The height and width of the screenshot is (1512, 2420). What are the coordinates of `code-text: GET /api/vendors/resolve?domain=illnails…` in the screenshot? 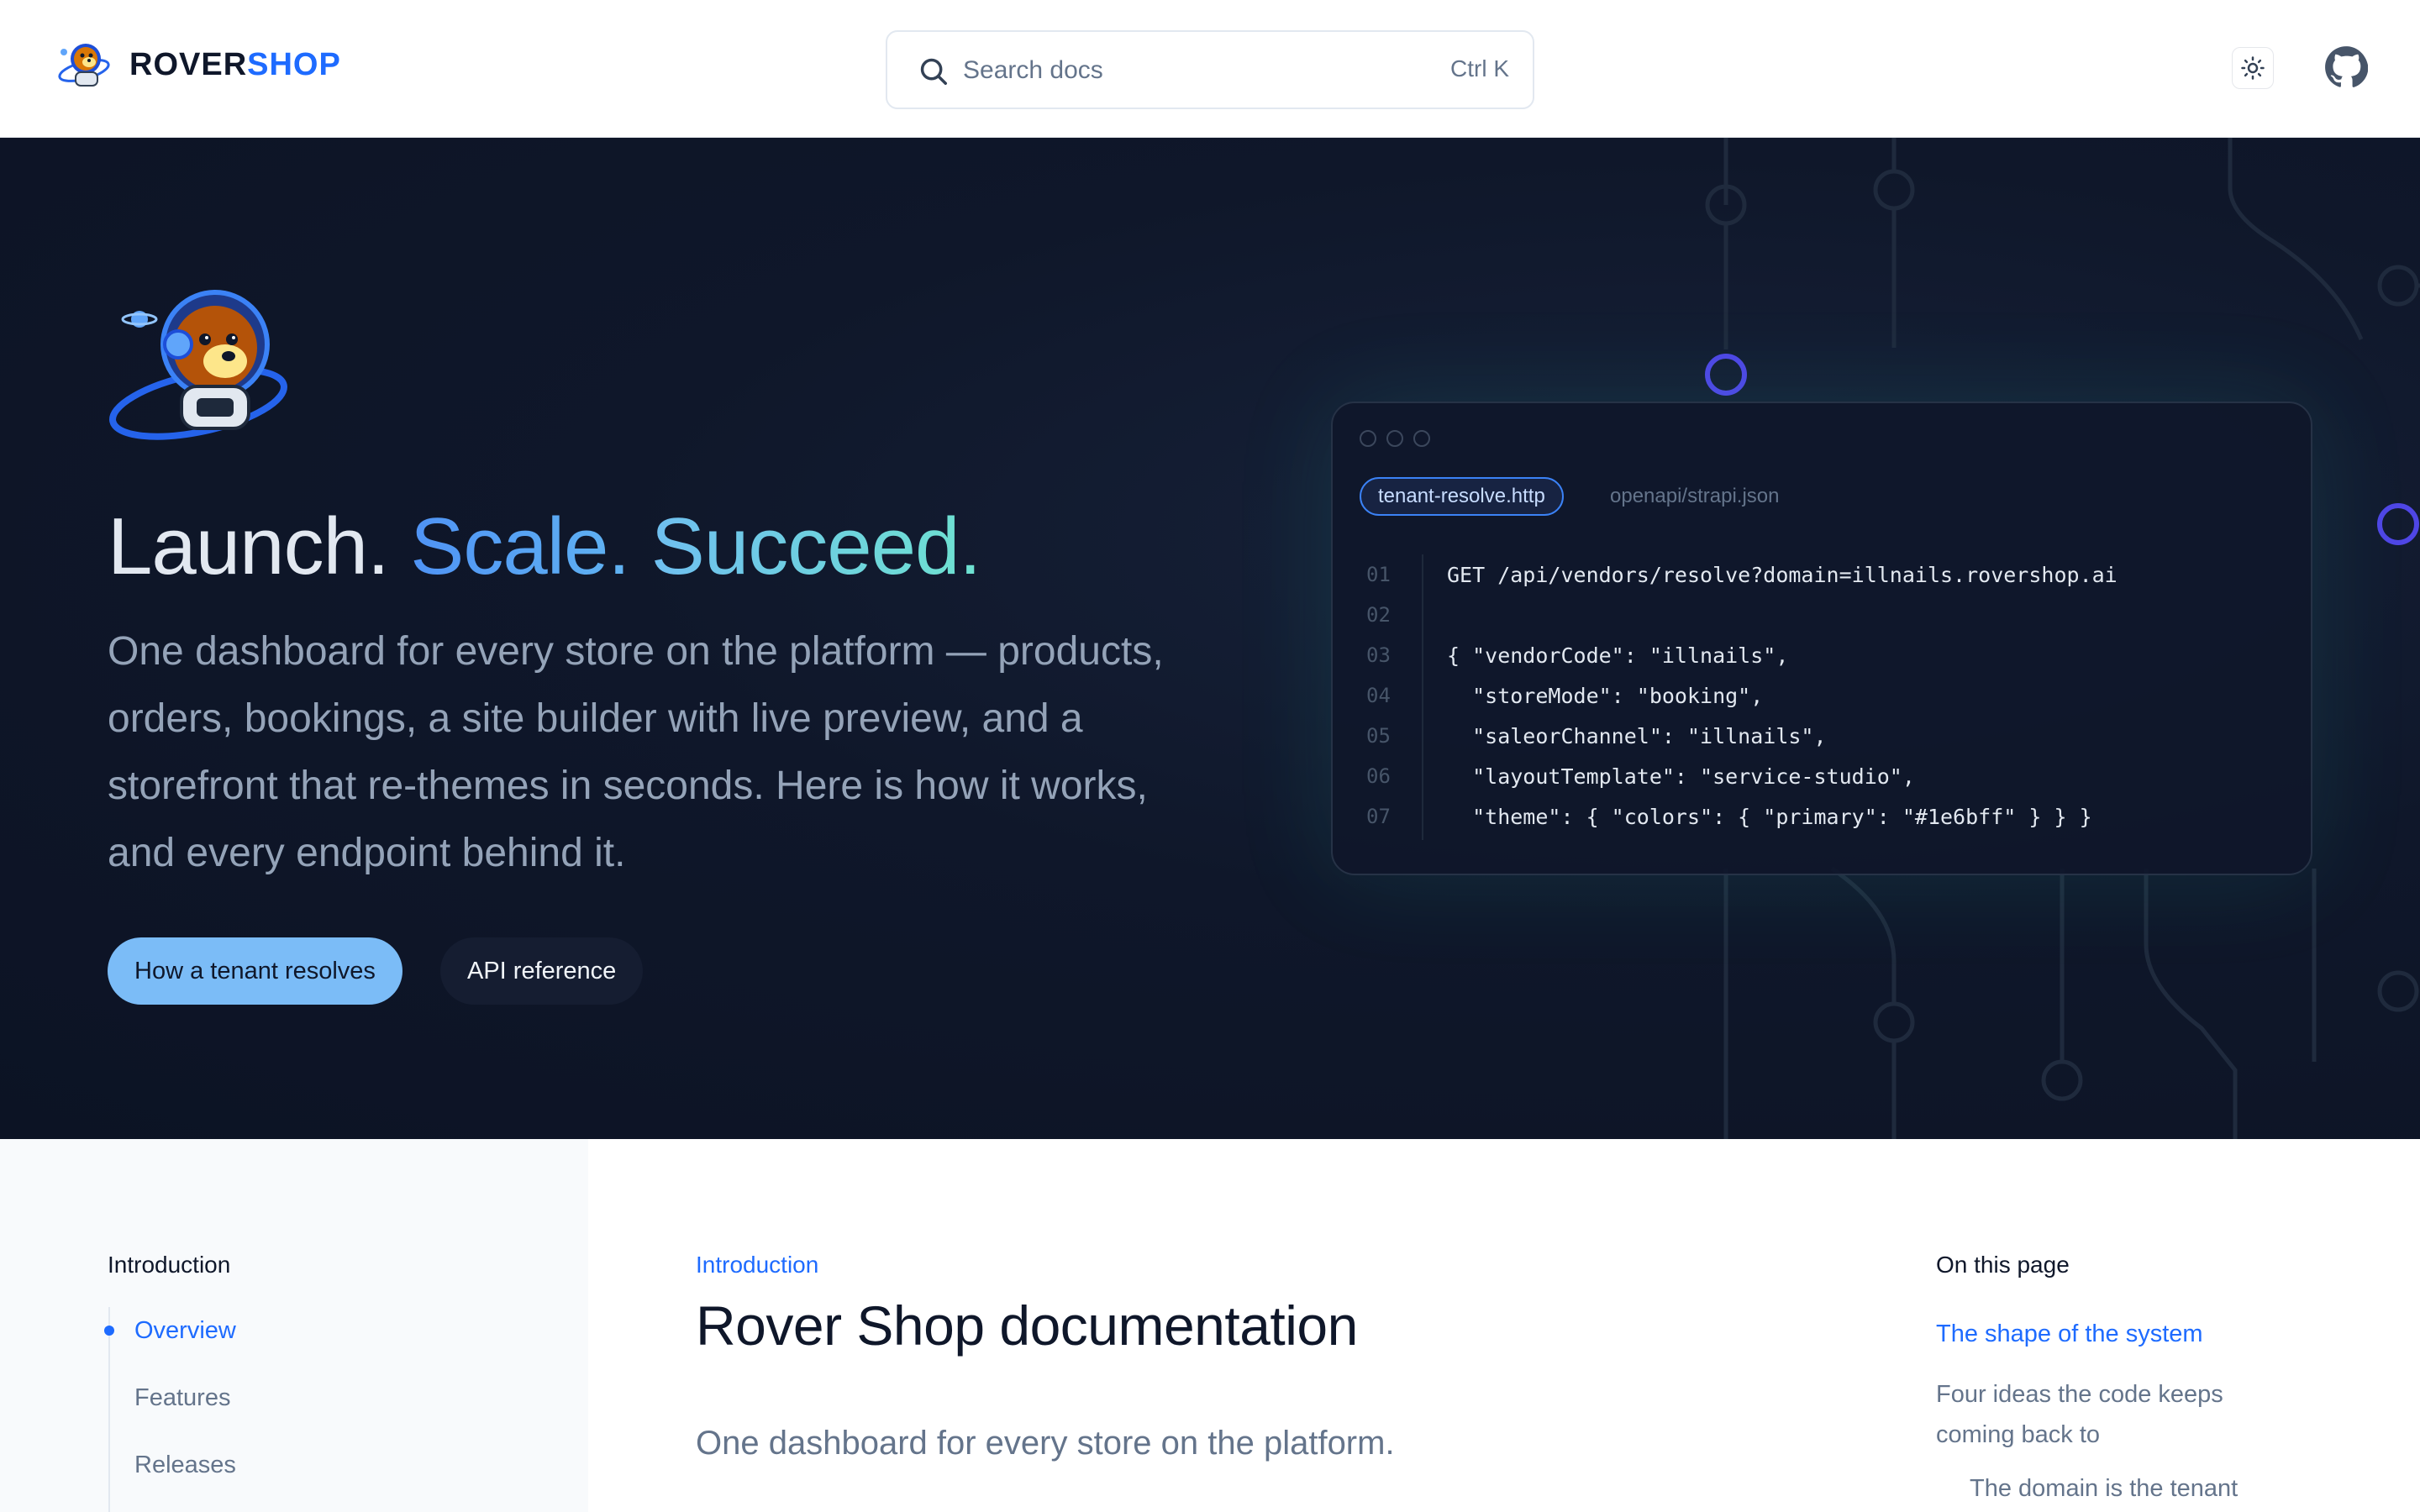 It's located at (1783, 575).